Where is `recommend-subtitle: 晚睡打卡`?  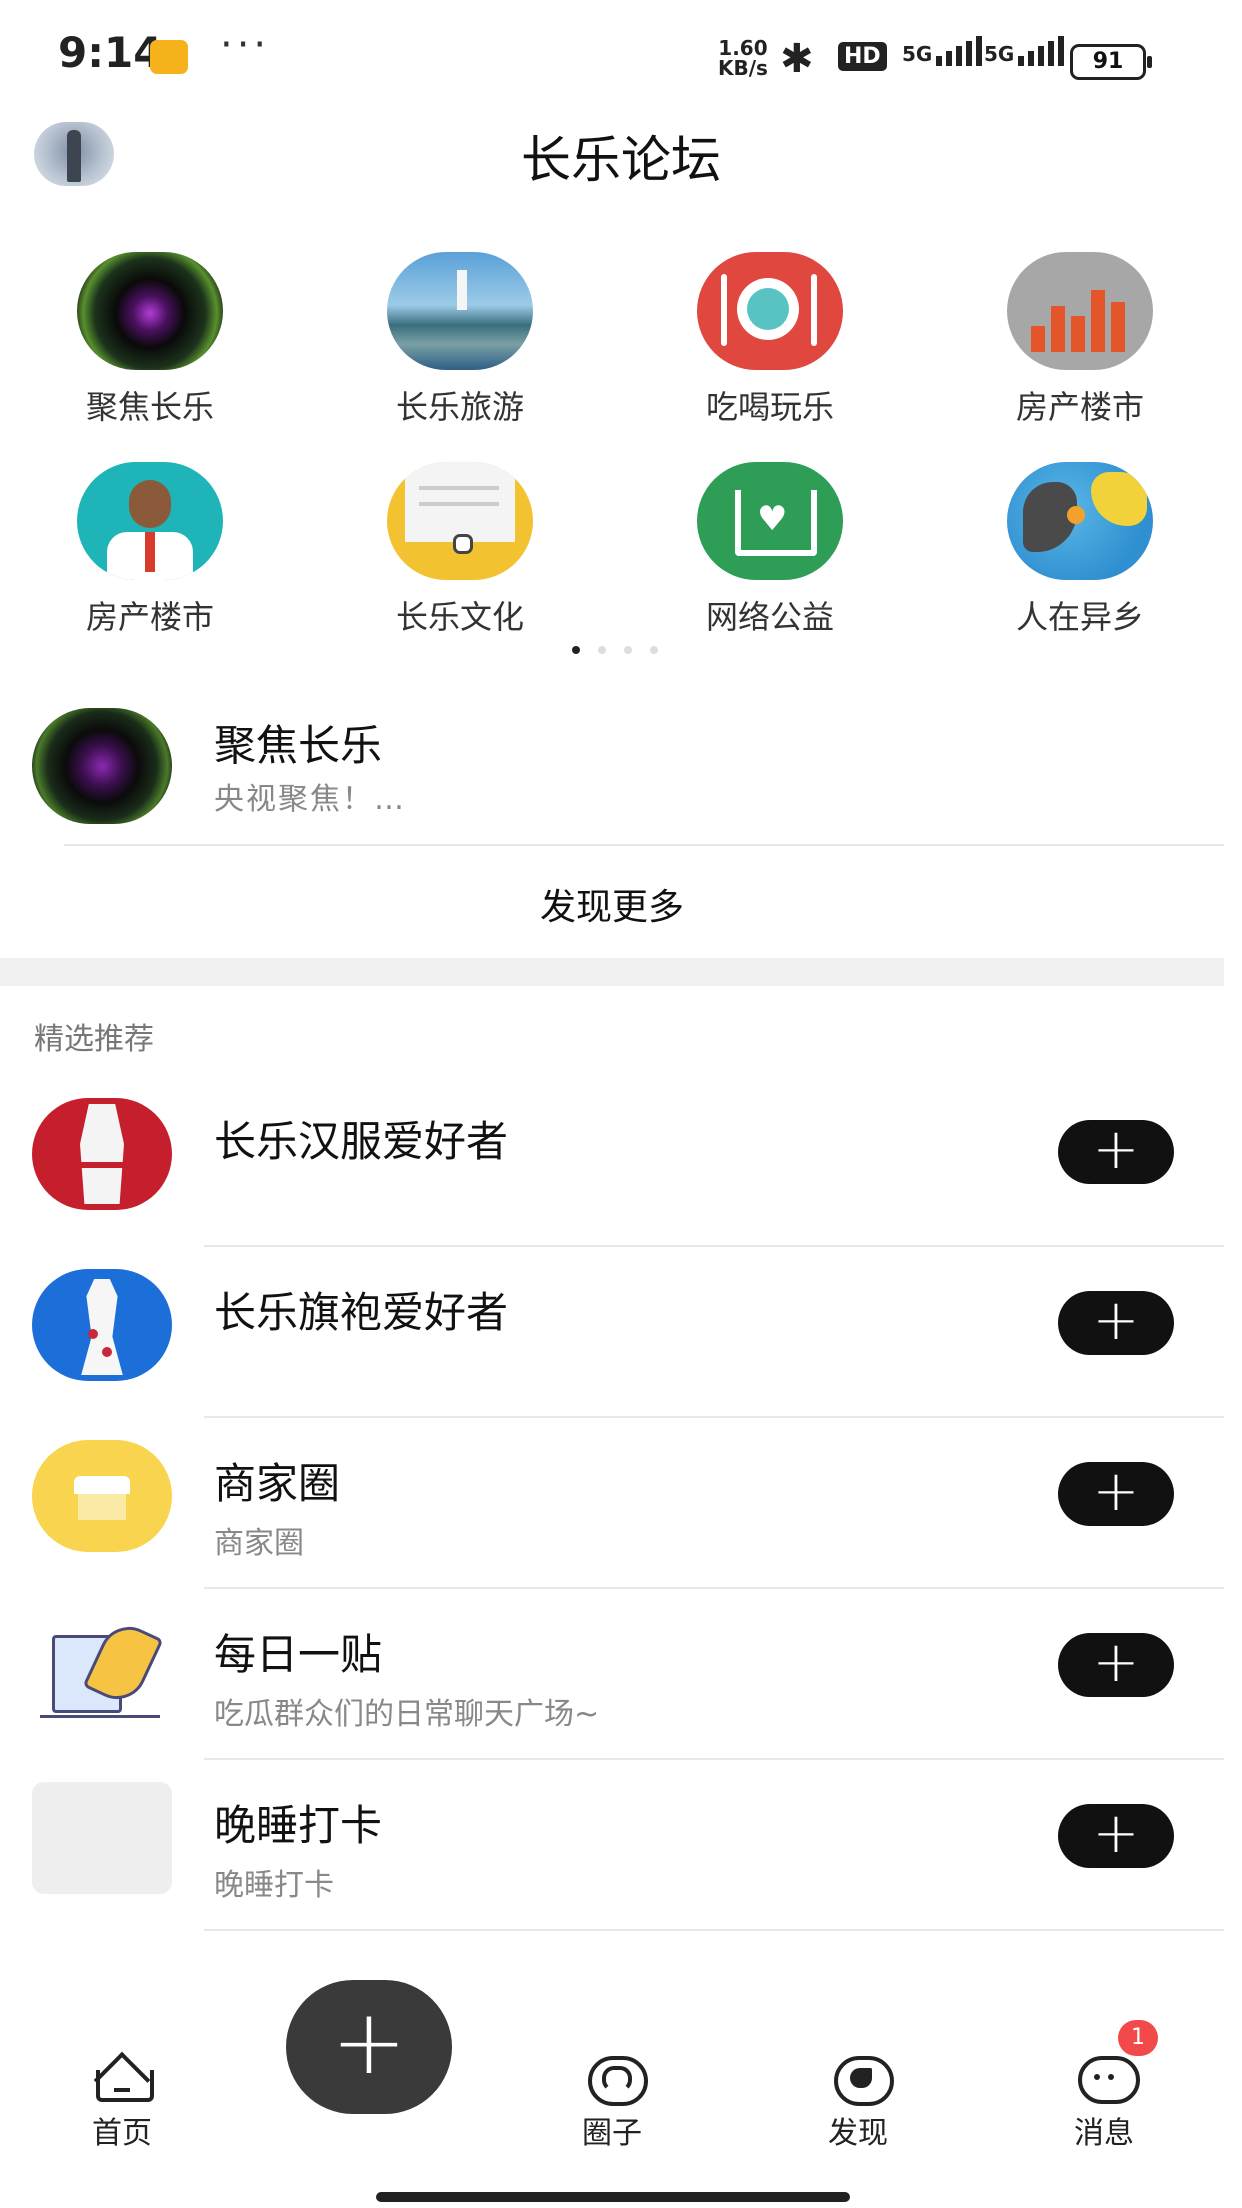 recommend-subtitle: 晚睡打卡 is located at coordinates (274, 1885).